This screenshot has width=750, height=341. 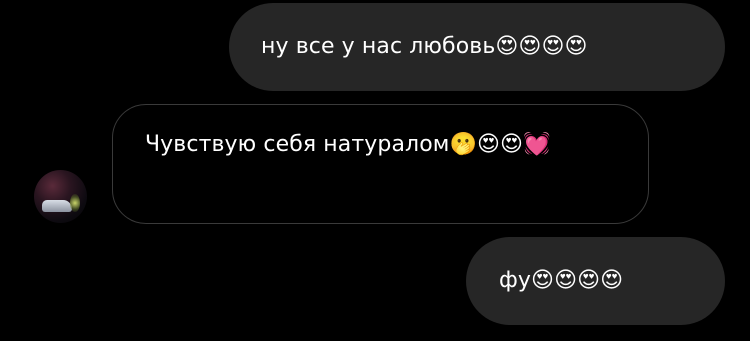 I want to click on message-text: фу😍😍😍😍, so click(x=561, y=280).